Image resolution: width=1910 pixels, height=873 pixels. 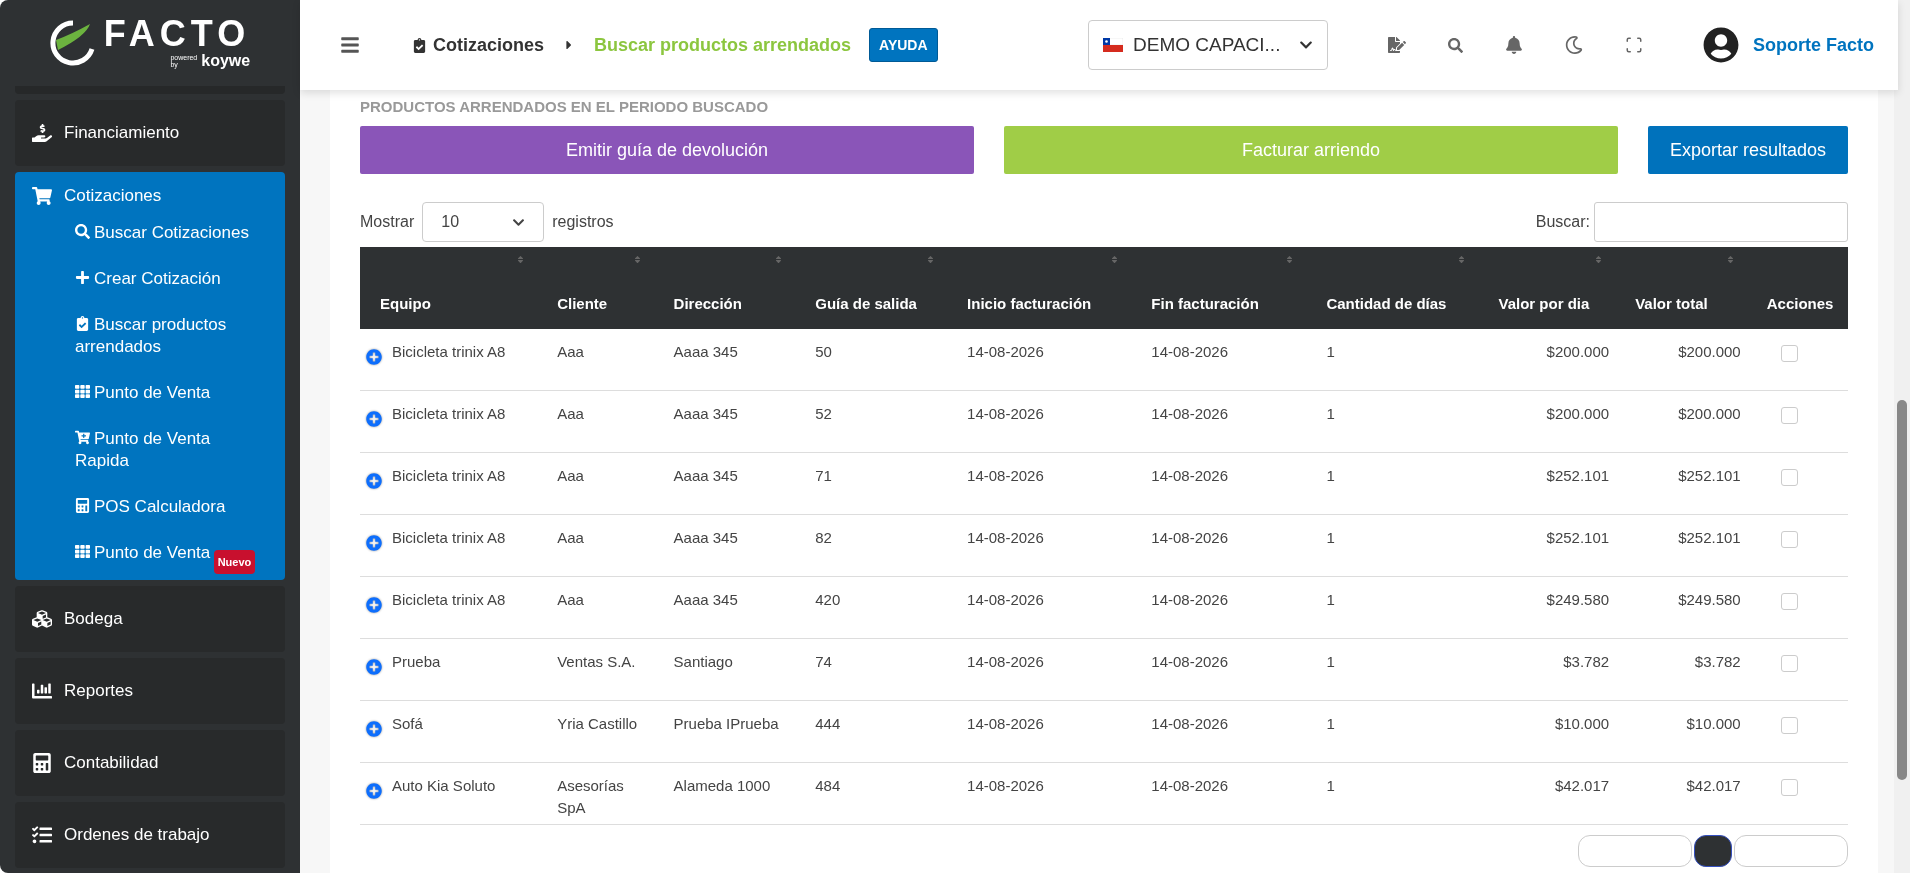 What do you see at coordinates (565, 107) in the screenshot?
I see `section-title: PRODUCTOS ARRENDADOS EN EL PERIODO BUSCADO` at bounding box center [565, 107].